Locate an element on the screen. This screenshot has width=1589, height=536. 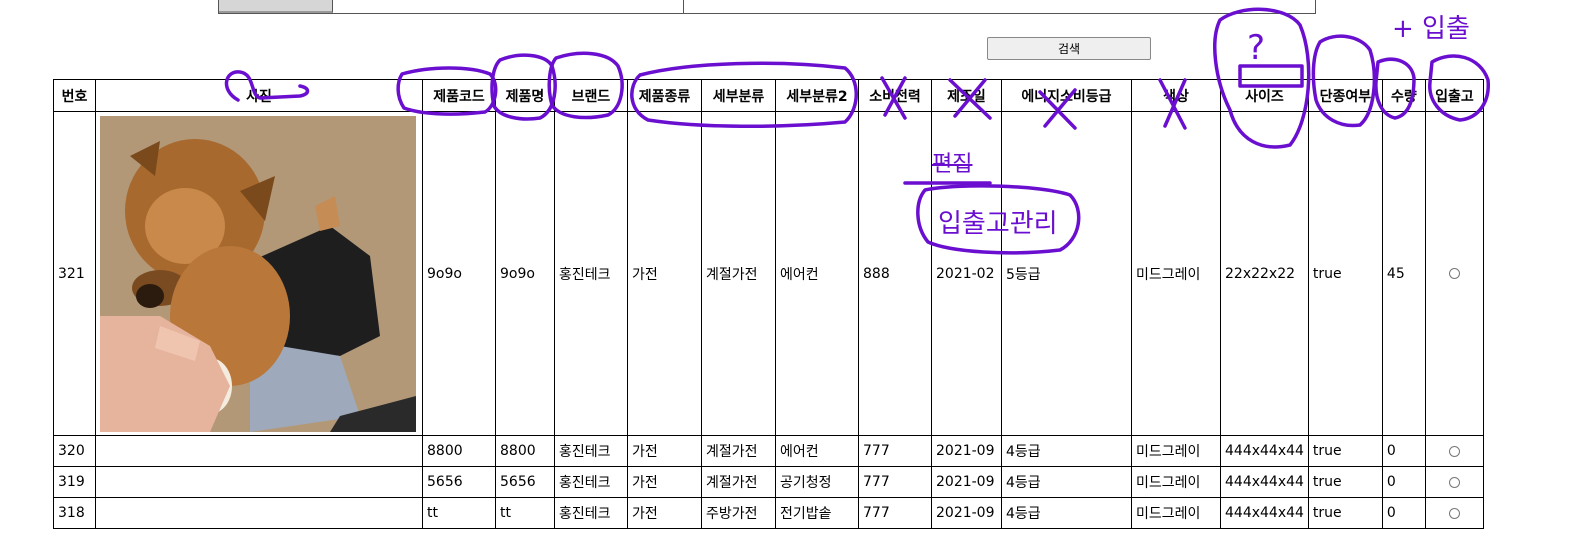
header-size: 사이즈 is located at coordinates (1264, 95).